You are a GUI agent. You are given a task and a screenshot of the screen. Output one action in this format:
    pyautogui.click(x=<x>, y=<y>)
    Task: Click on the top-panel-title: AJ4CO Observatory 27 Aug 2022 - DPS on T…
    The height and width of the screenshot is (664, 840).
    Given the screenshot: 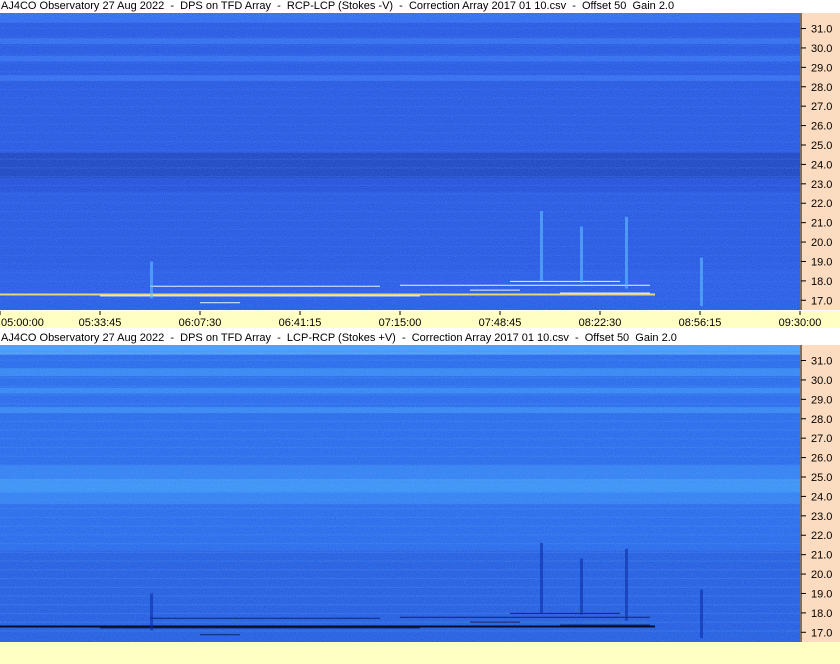 What is the action you would take?
    pyautogui.click(x=400, y=6)
    